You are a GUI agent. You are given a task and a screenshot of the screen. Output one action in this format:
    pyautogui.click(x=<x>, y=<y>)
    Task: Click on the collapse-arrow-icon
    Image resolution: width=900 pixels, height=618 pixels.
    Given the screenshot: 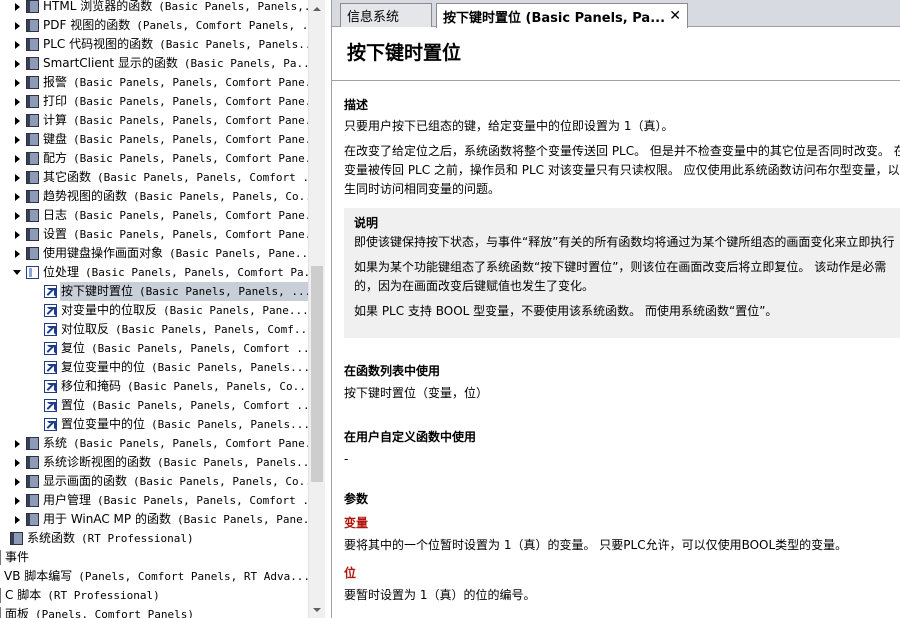 What is the action you would take?
    pyautogui.click(x=17, y=272)
    